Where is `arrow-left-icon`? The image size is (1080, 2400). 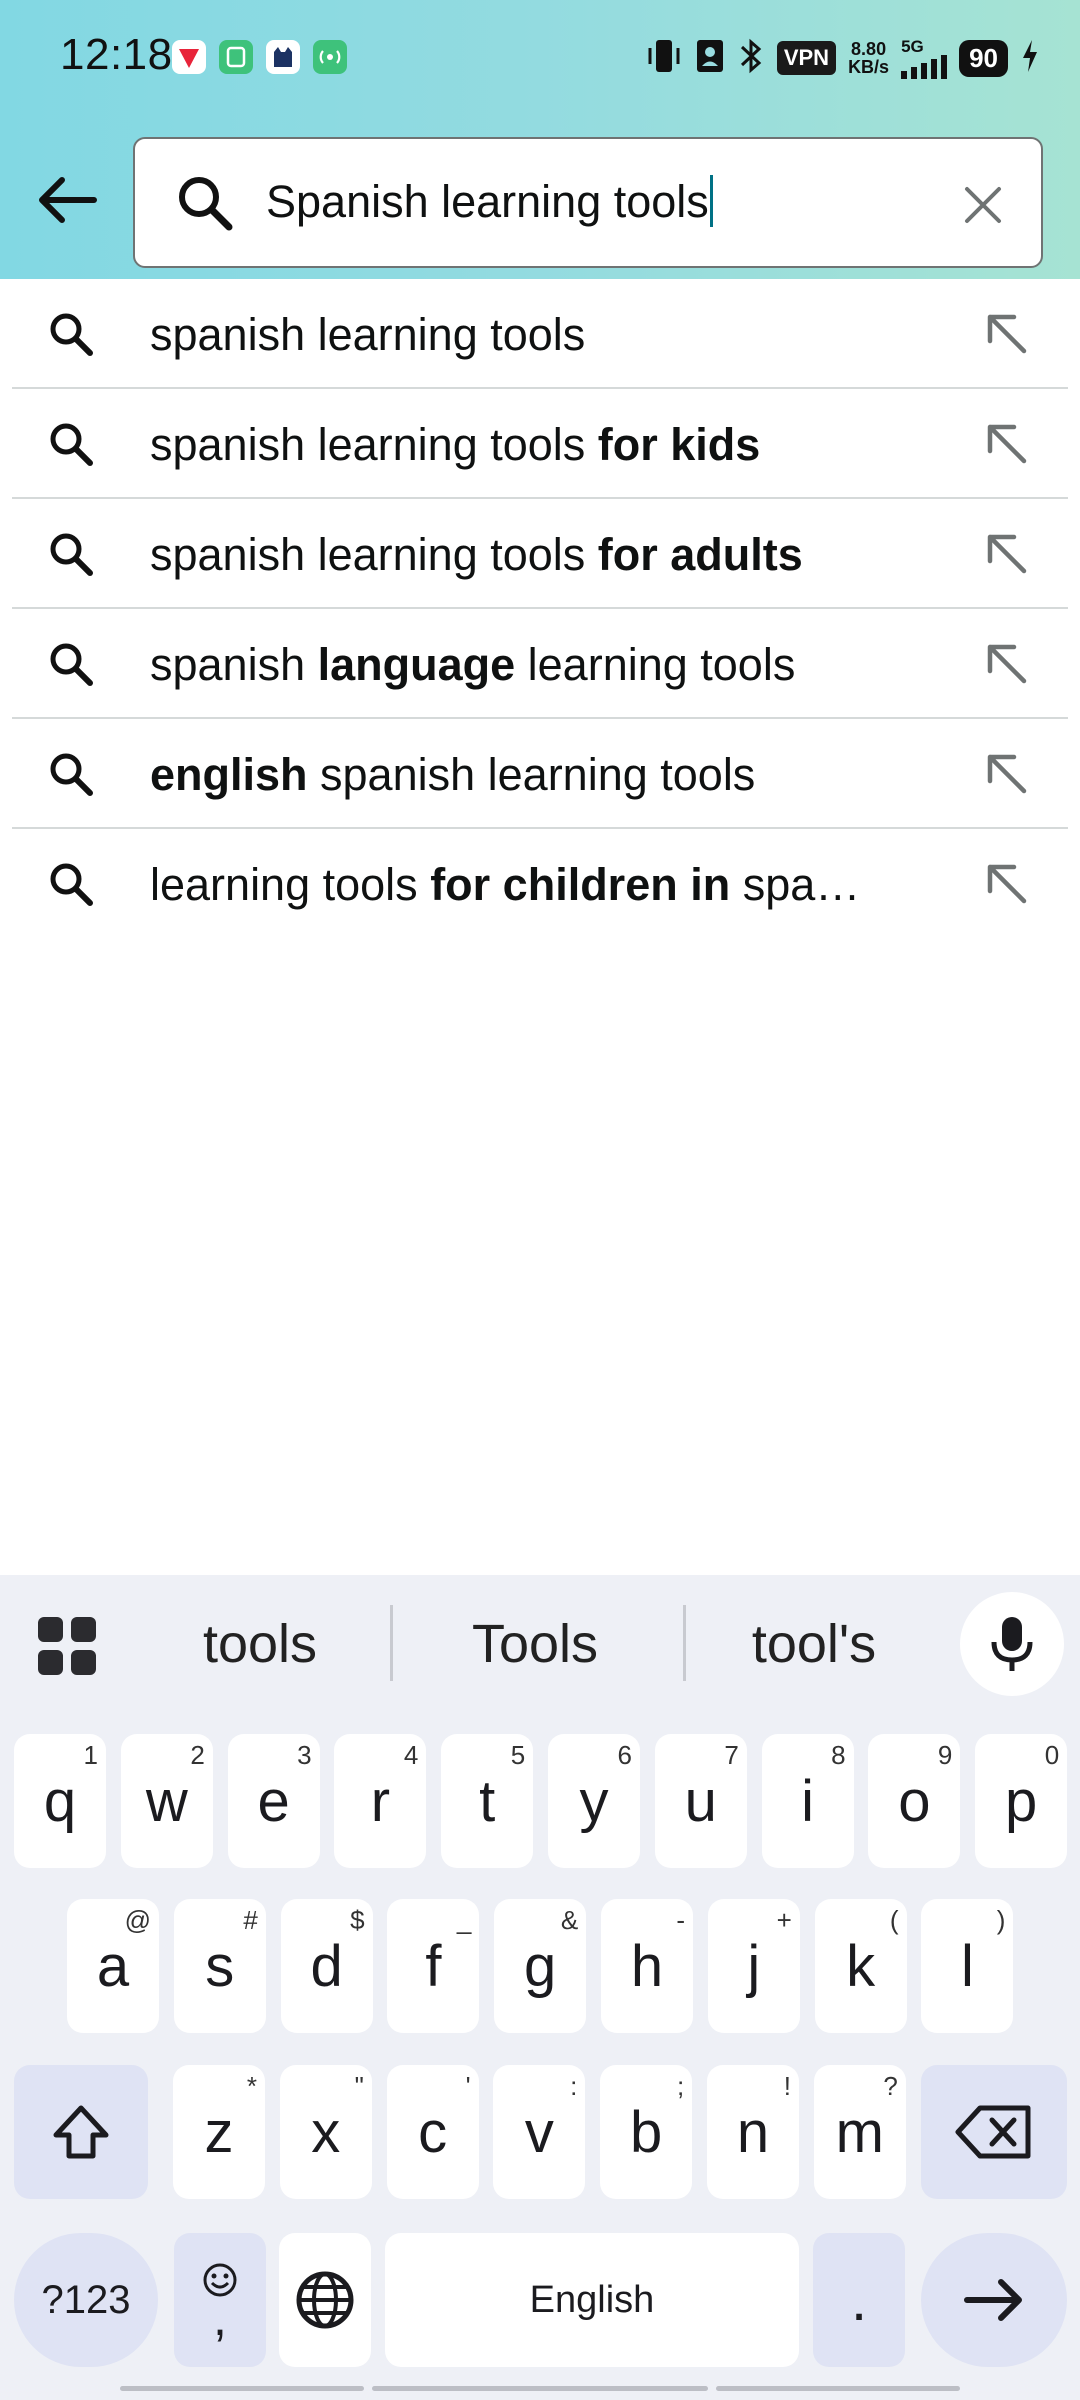
arrow-left-icon is located at coordinates (68, 200).